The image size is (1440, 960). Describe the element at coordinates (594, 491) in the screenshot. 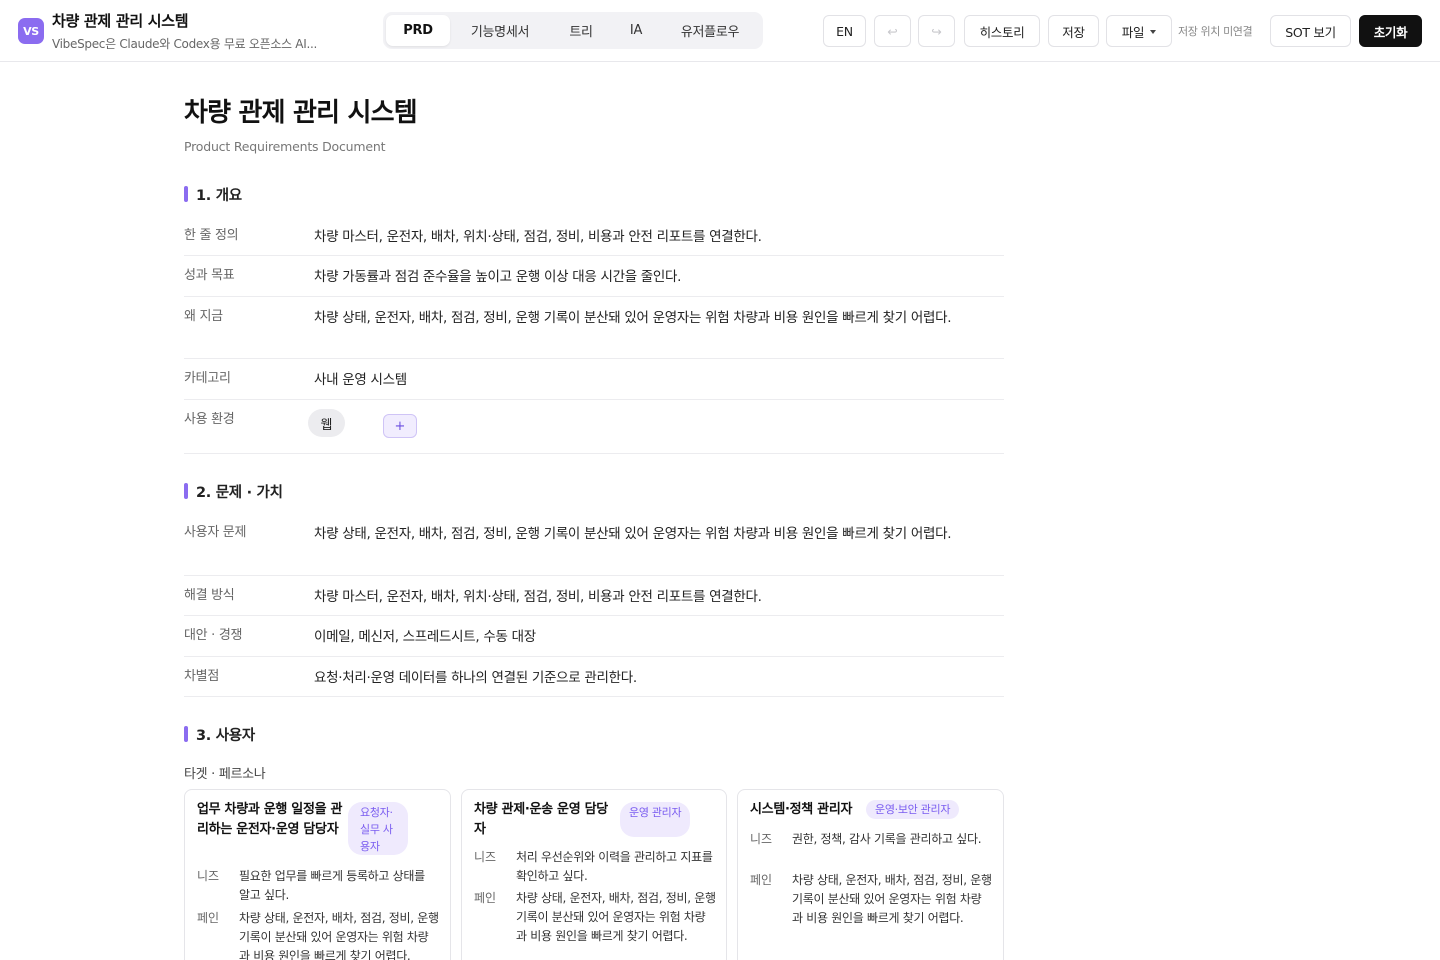

I see `section-problem-heading: 2. 문제 · 가치` at that location.